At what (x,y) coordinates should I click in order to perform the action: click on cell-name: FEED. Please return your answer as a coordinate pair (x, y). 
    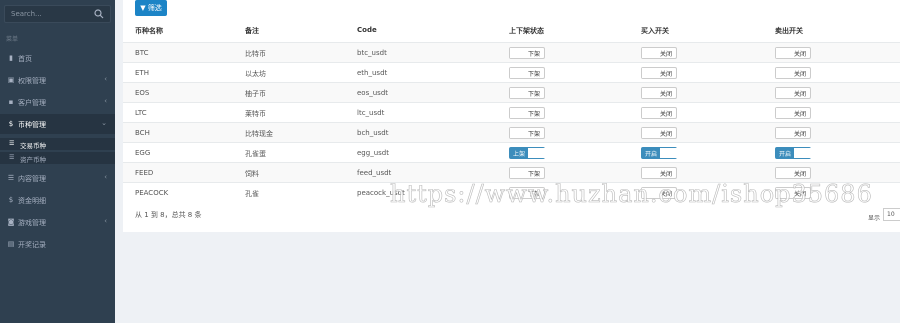
    Looking at the image, I should click on (144, 173).